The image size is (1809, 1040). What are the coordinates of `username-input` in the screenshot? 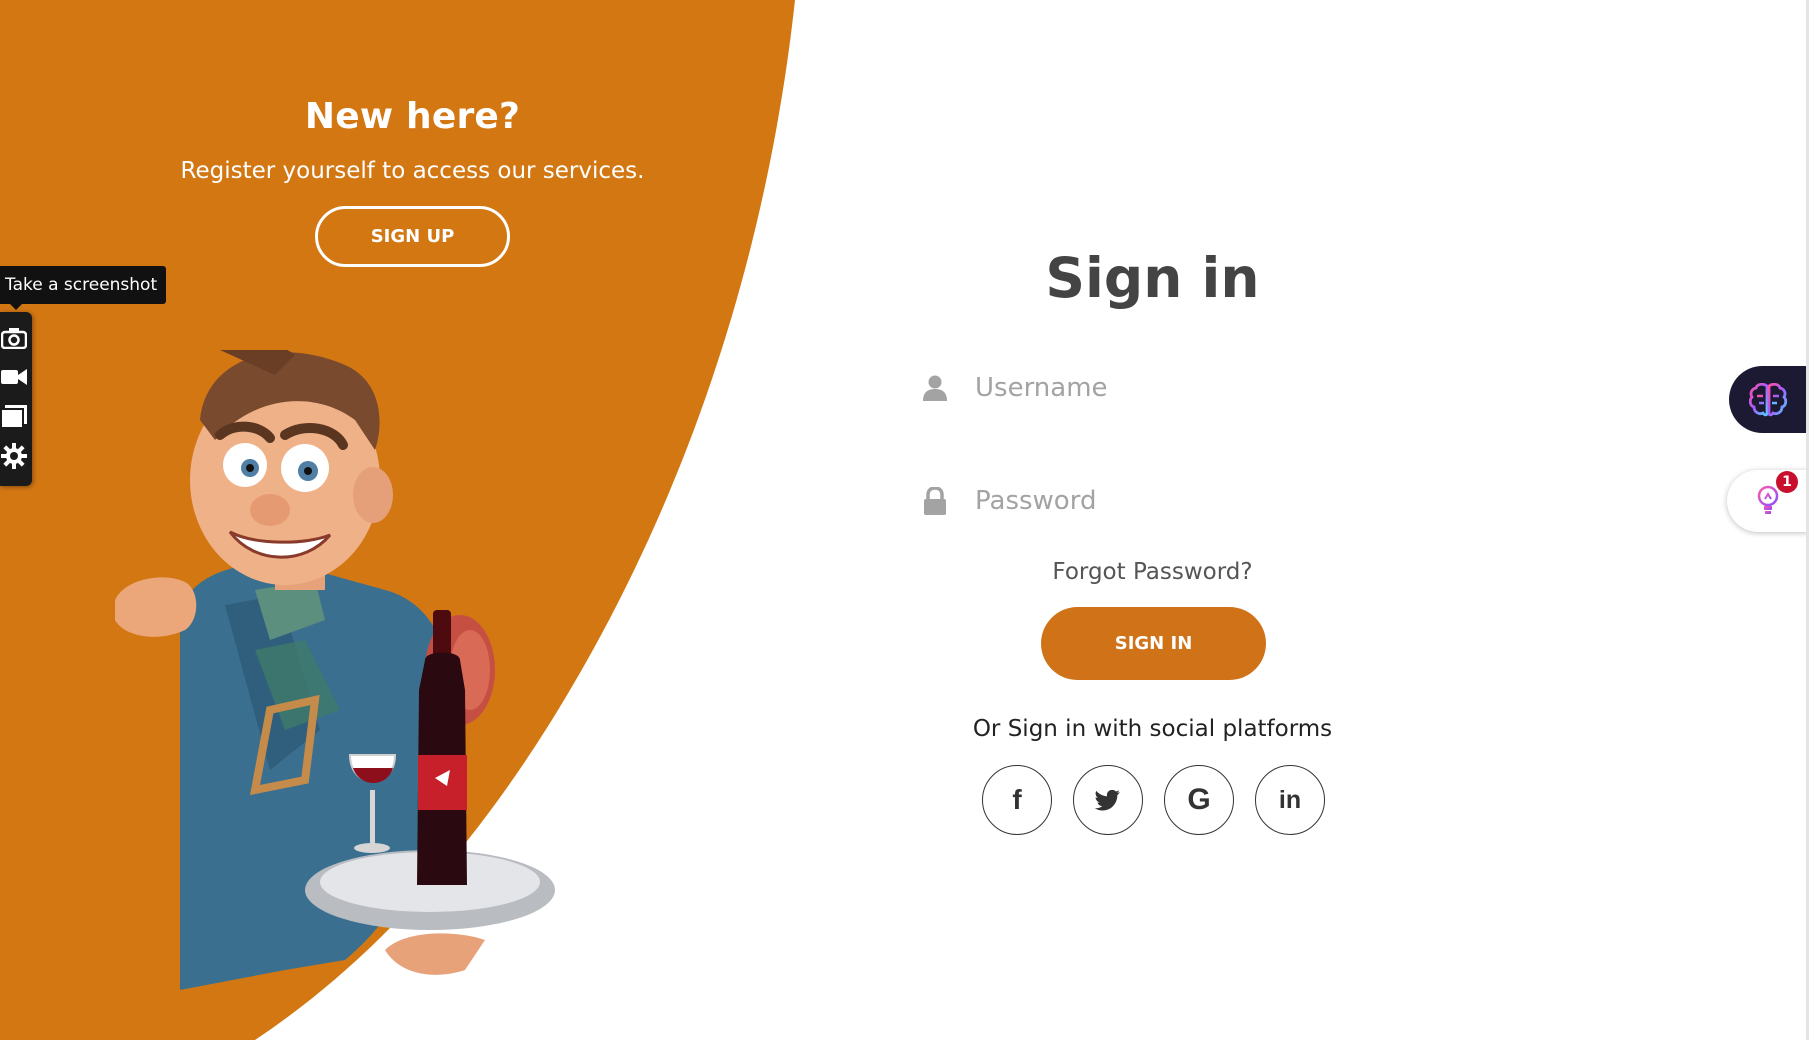 It's located at (1180, 388).